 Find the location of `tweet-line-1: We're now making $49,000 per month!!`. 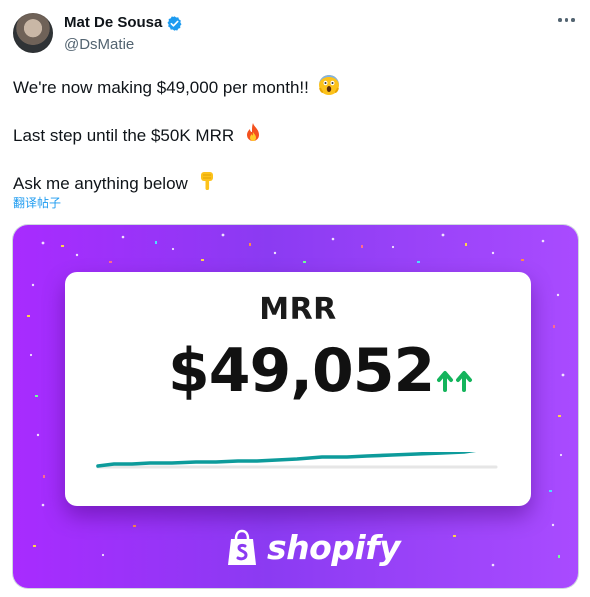

tweet-line-1: We're now making $49,000 per month!! is located at coordinates (176, 86).